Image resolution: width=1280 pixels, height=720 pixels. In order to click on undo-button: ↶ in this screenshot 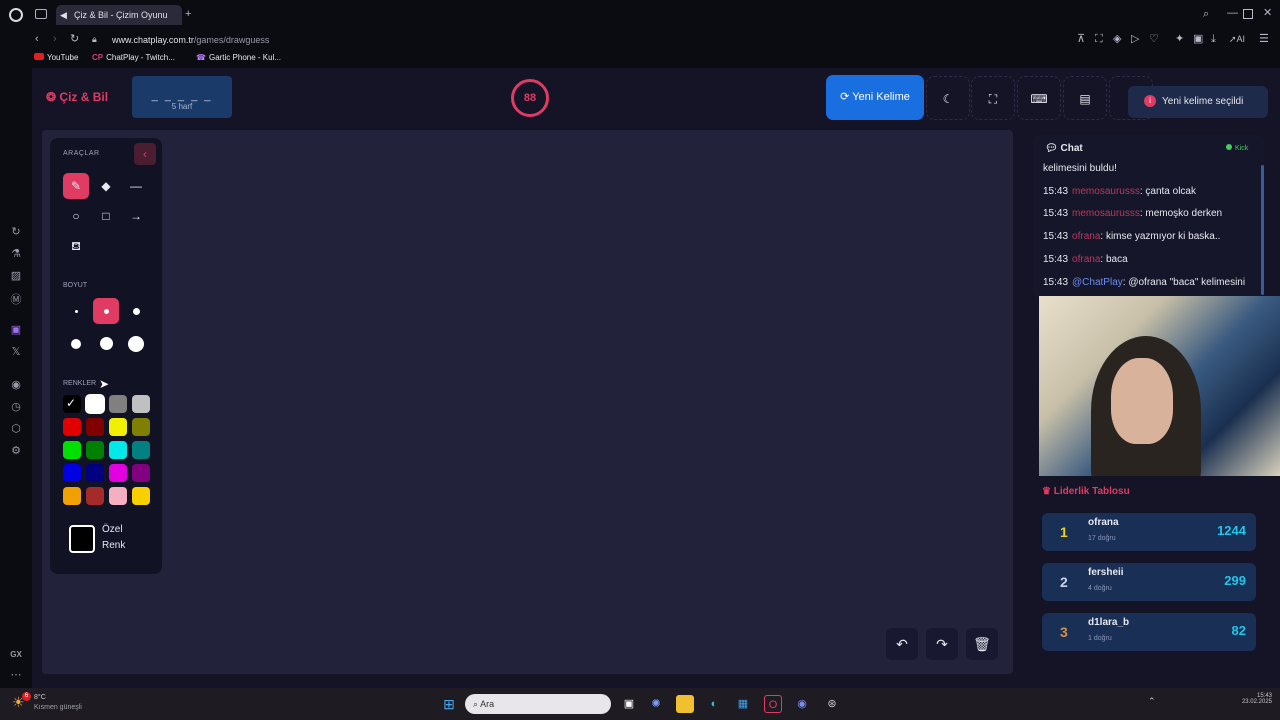, I will do `click(902, 644)`.